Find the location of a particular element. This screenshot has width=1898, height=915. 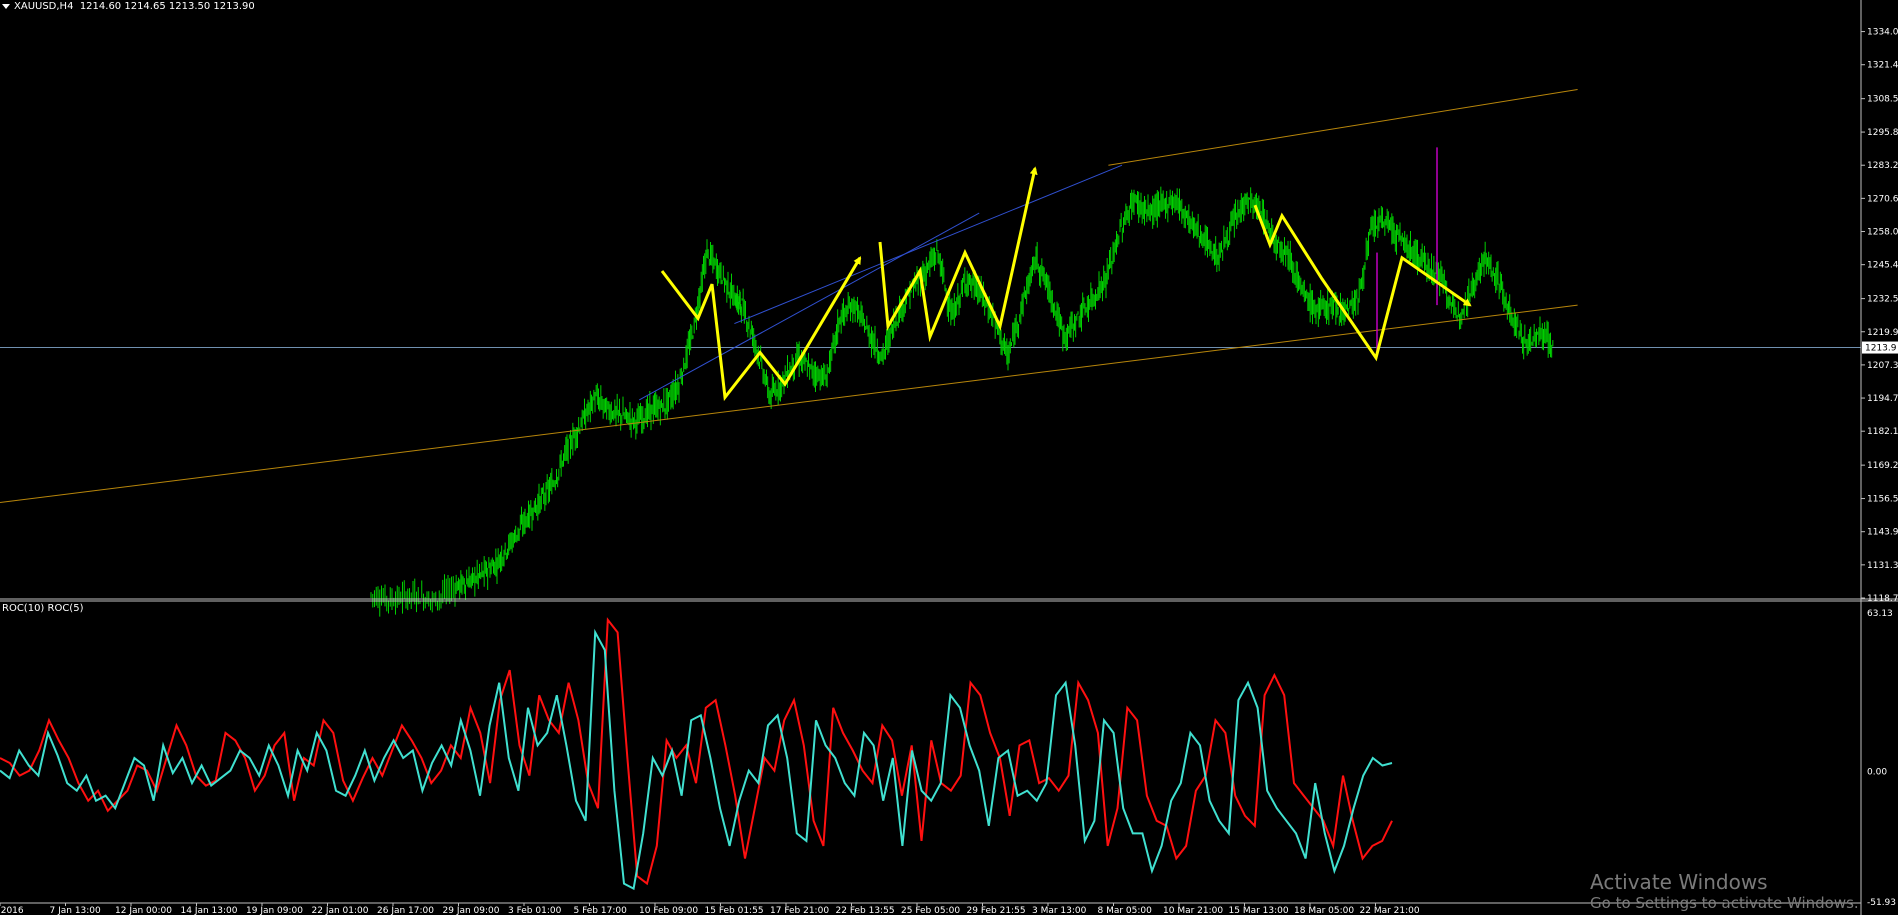

indicator-header: ROC(10) ROC(5) is located at coordinates (43, 608).